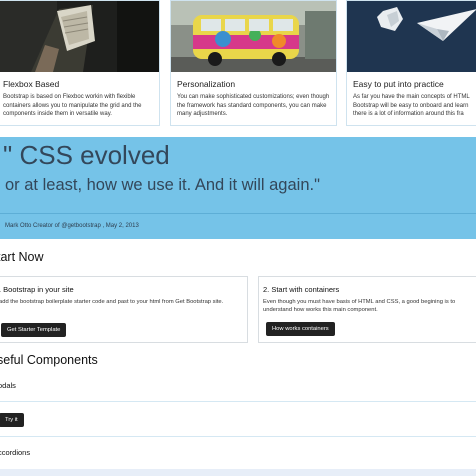 The height and width of the screenshot is (476, 476). I want to click on useful-components-heading: seful Components, so click(49, 360).